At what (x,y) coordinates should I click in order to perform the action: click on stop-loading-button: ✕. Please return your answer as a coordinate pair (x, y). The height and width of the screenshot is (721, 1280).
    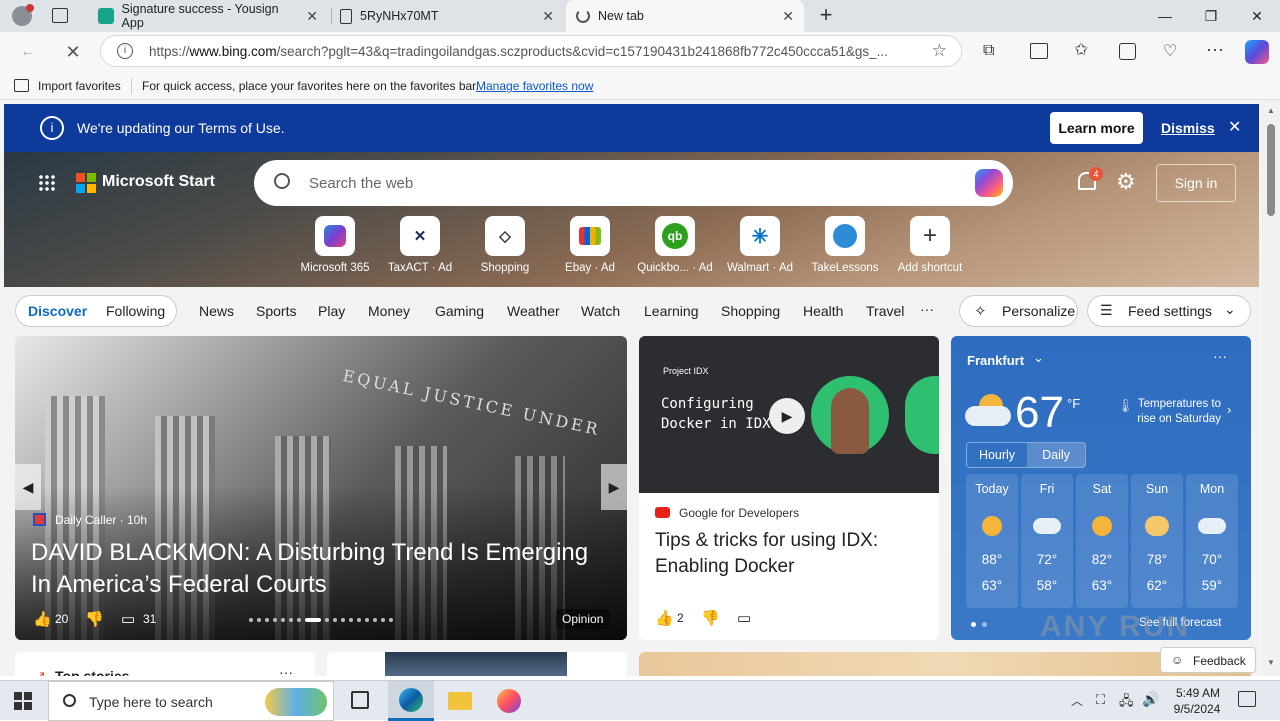
    Looking at the image, I should click on (73, 52).